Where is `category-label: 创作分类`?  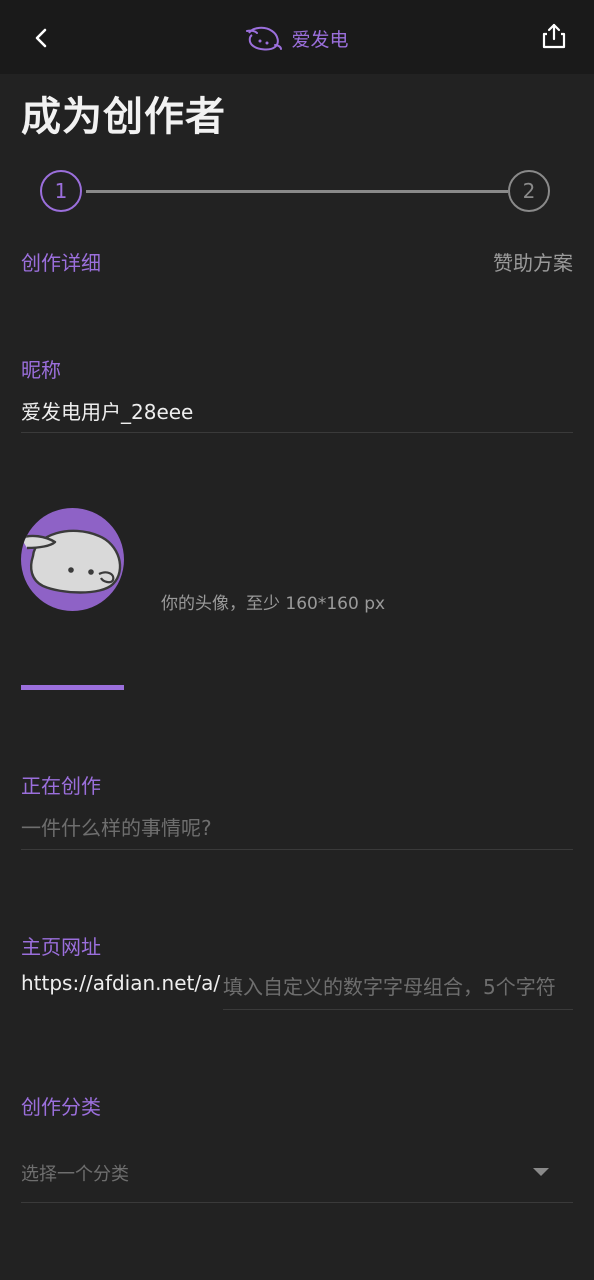 category-label: 创作分类 is located at coordinates (61, 1107).